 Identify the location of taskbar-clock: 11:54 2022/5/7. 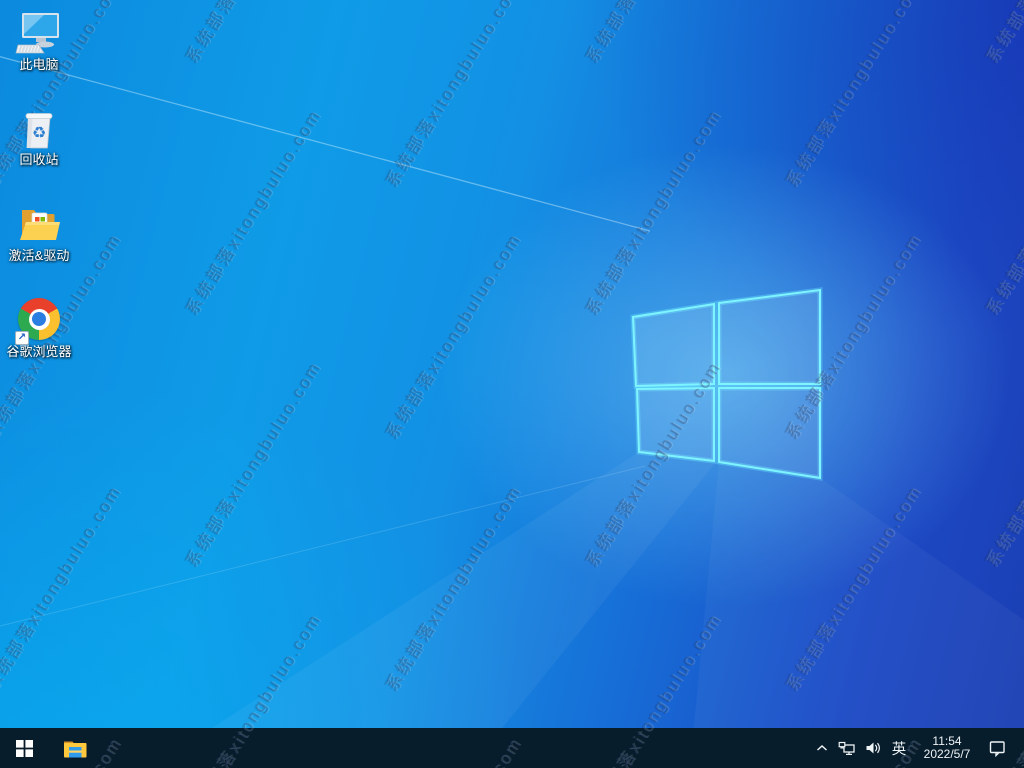
(947, 747).